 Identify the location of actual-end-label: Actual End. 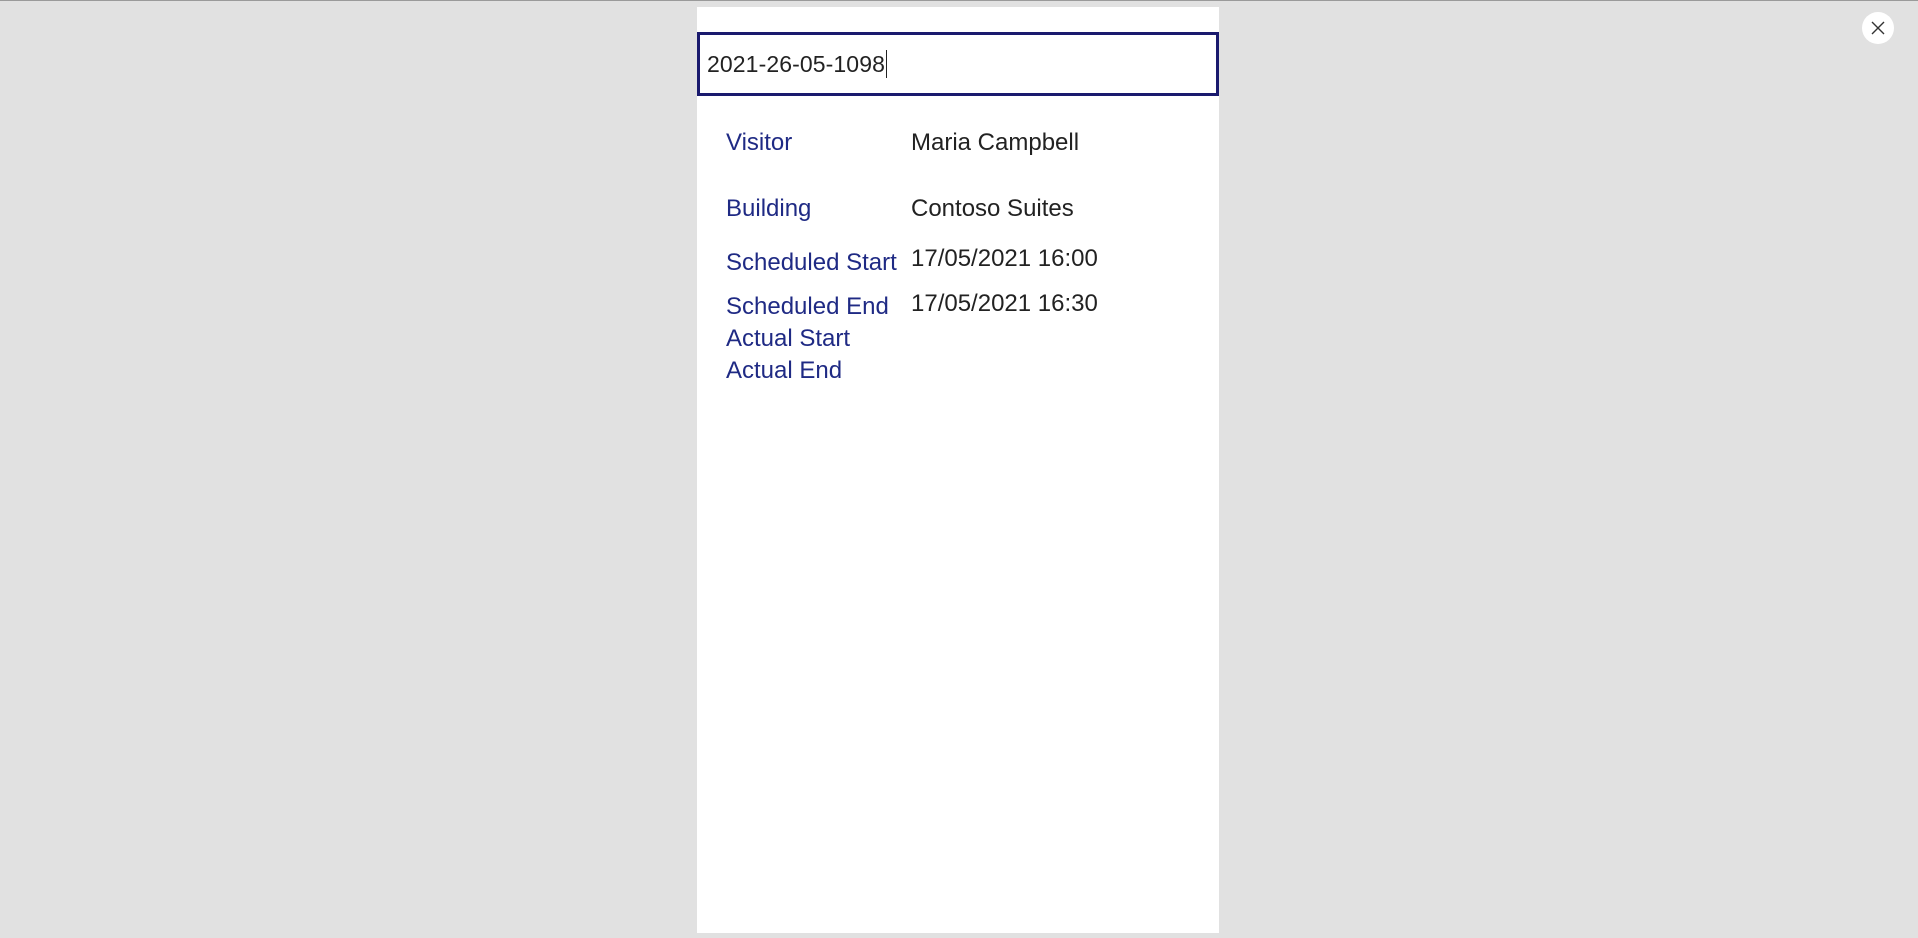
(784, 370).